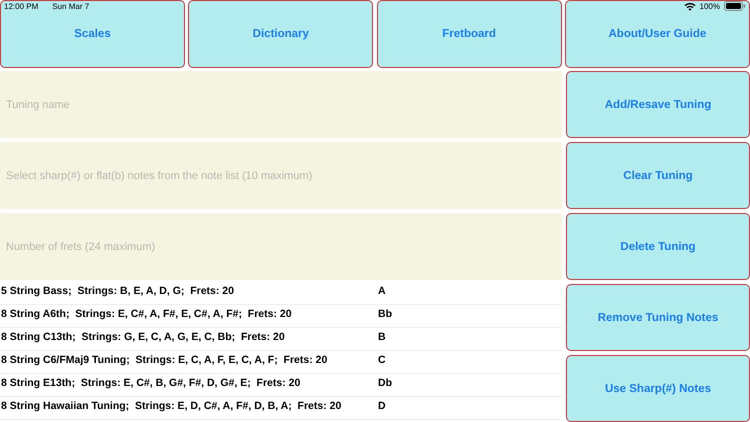 The width and height of the screenshot is (750, 422). What do you see at coordinates (467, 408) in the screenshot?
I see `note-list-item: D` at bounding box center [467, 408].